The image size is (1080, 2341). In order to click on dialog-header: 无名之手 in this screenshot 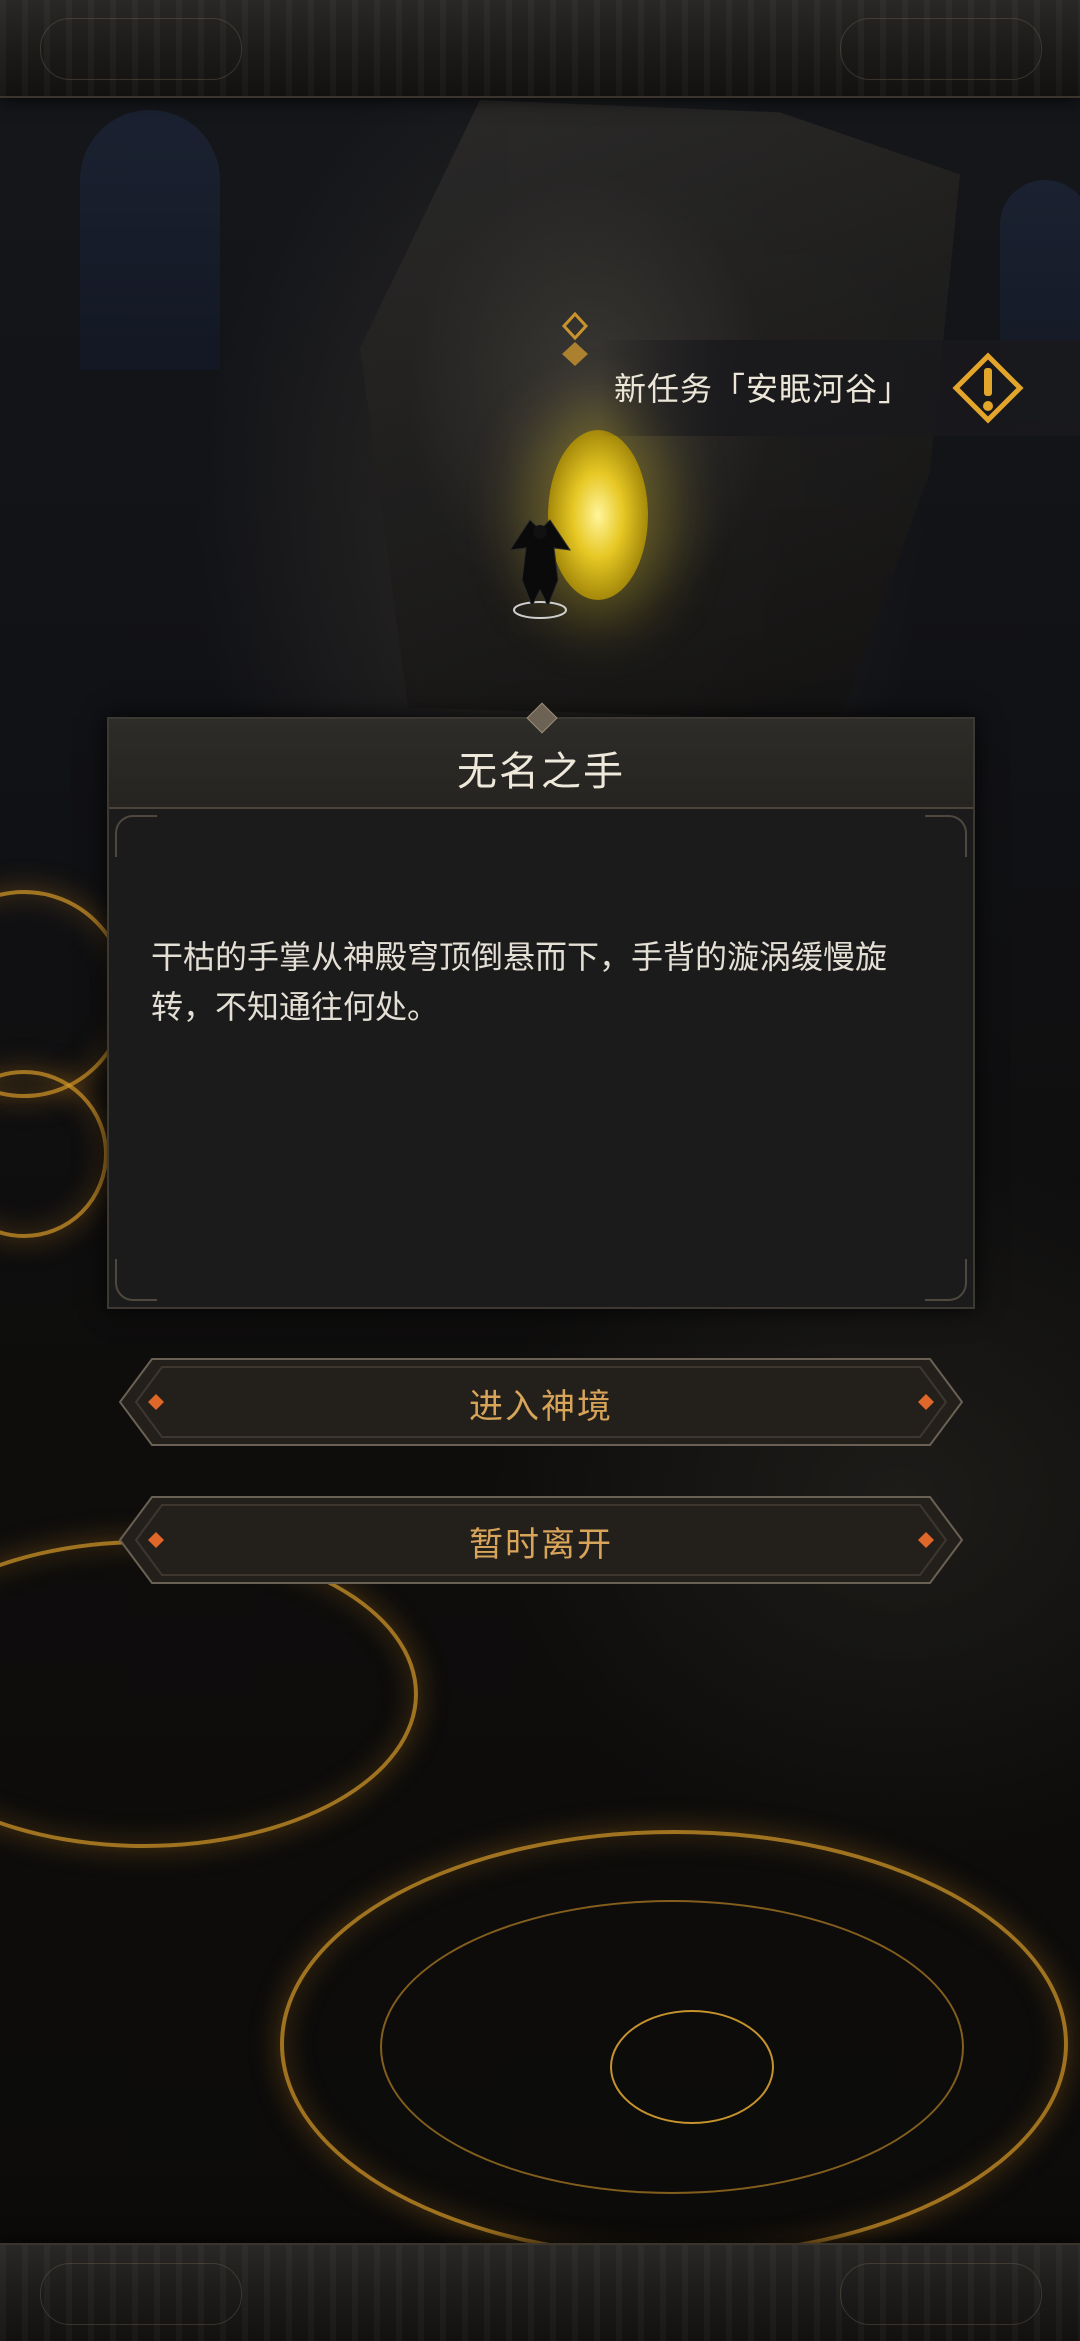, I will do `click(541, 755)`.